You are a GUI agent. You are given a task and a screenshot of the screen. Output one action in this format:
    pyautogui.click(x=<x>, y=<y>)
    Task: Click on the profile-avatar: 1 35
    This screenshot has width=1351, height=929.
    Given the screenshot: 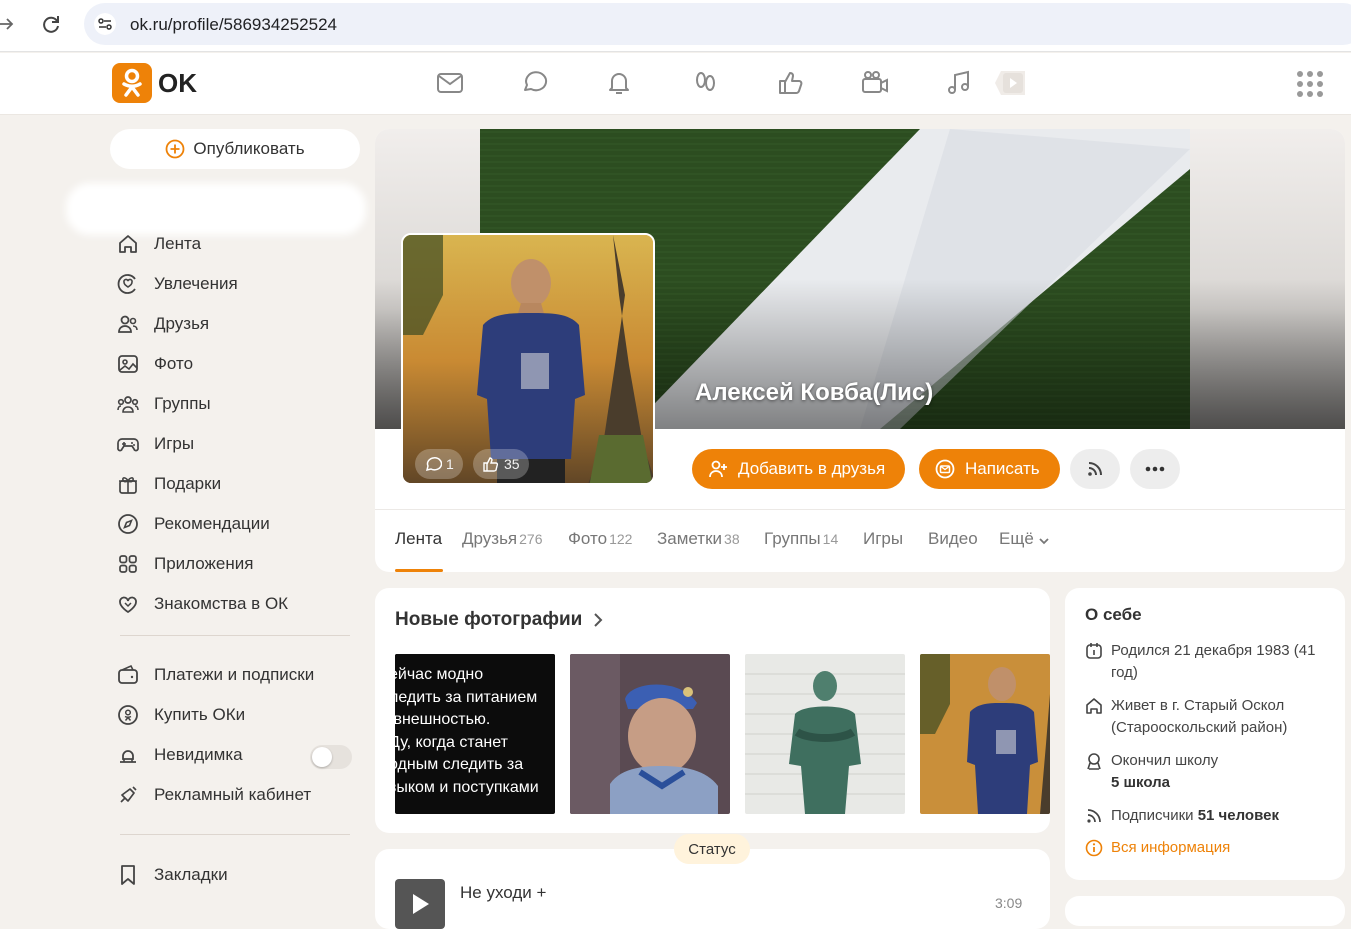 What is the action you would take?
    pyautogui.click(x=528, y=359)
    